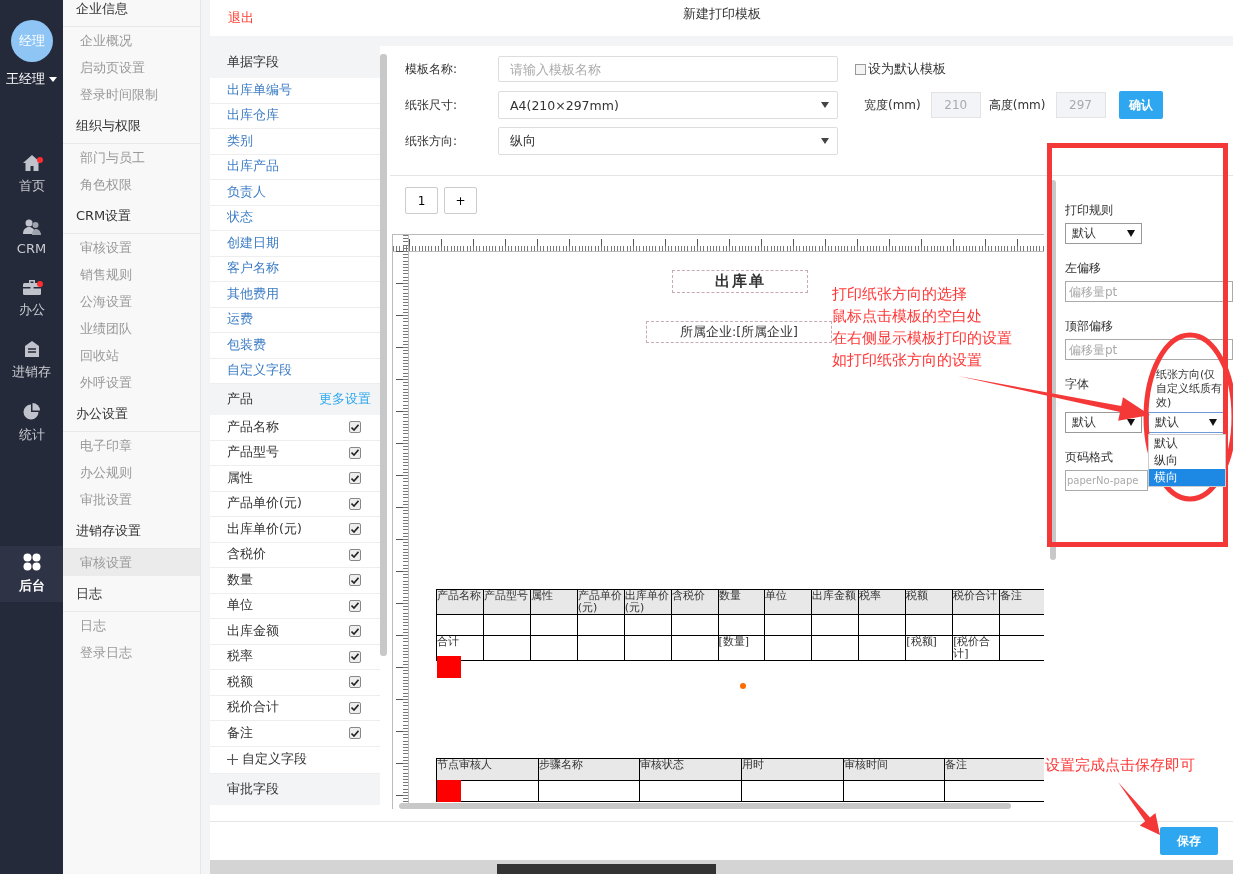 This screenshot has height=874, width=1233. I want to click on menu-item: 登录日志, so click(131, 652).